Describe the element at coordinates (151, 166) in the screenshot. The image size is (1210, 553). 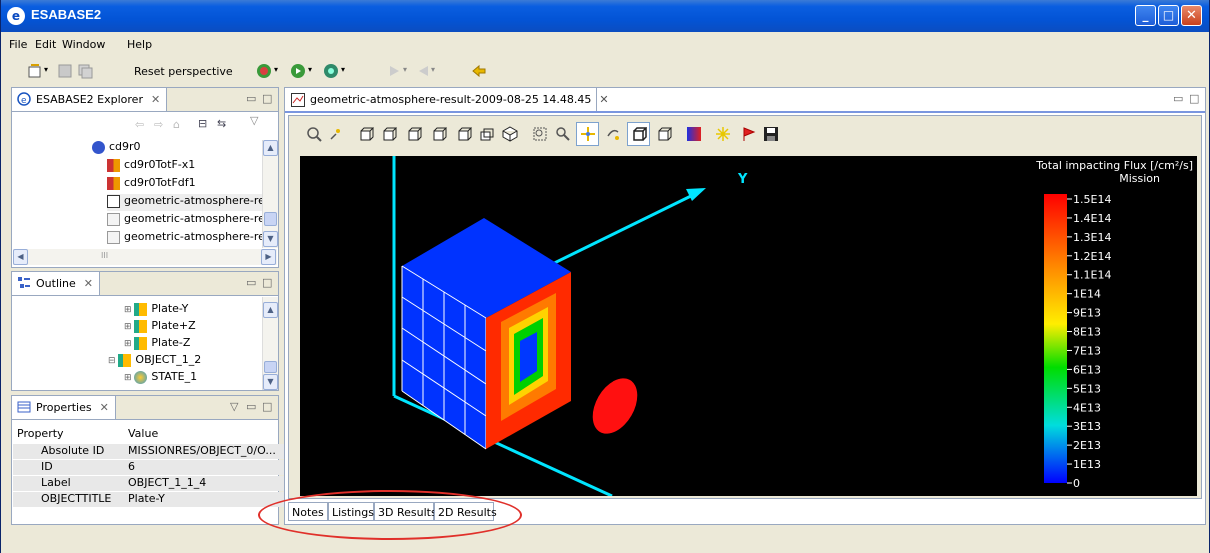
I see `tree-item: cd9r0TotF-x1` at that location.